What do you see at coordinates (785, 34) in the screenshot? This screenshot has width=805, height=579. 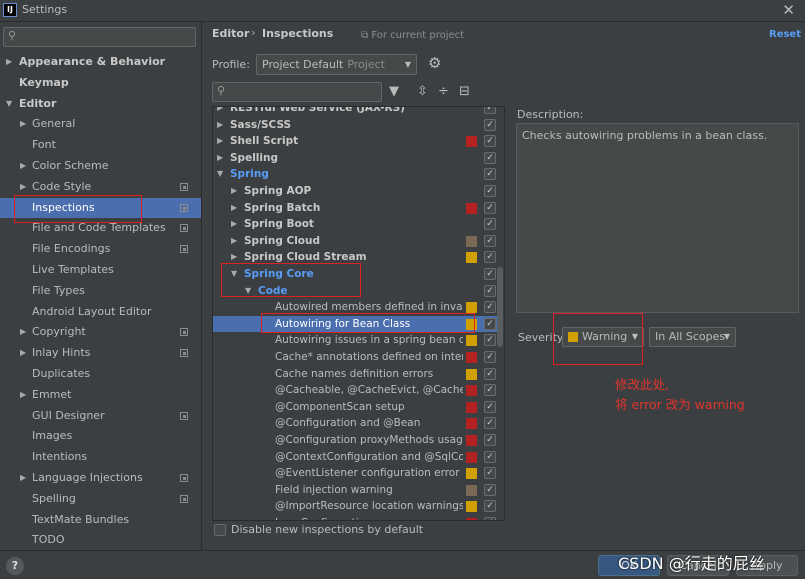 I see `reset-link: Reset` at bounding box center [785, 34].